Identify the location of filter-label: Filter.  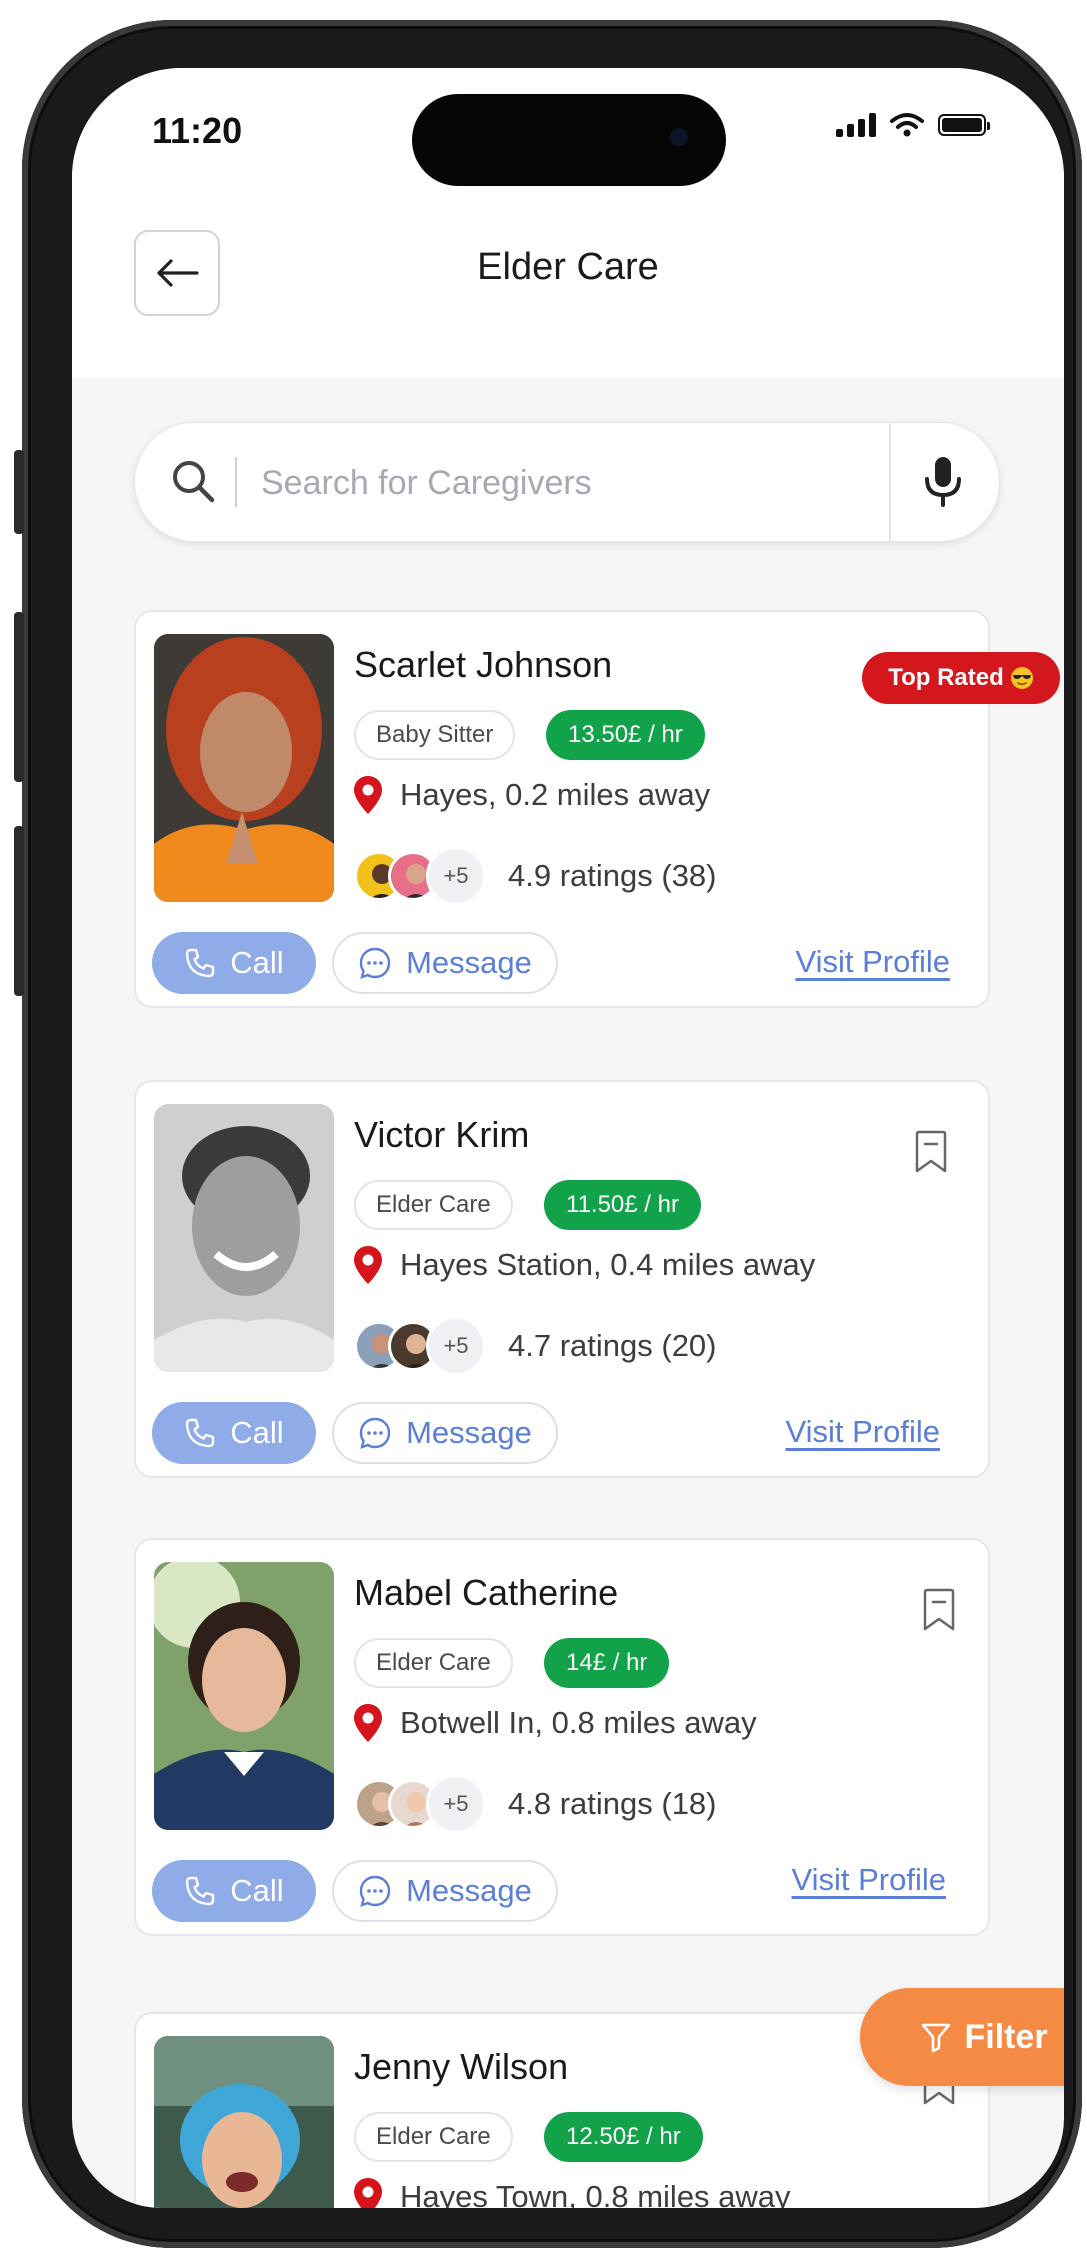
(1006, 2036).